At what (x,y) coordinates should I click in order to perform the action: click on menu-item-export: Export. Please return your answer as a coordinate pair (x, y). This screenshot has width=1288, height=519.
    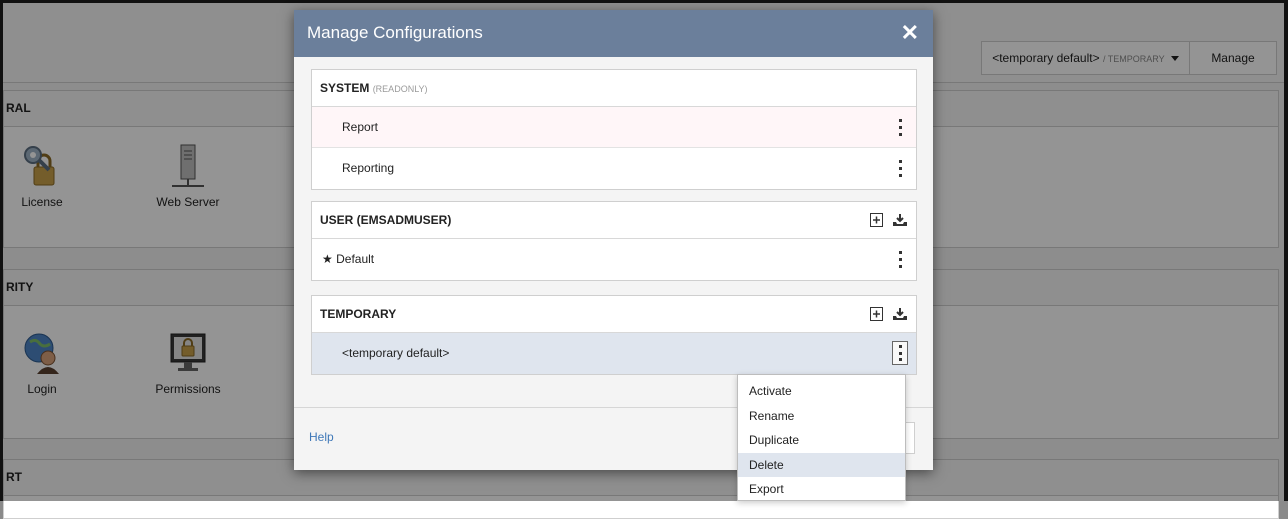
    Looking at the image, I should click on (821, 489).